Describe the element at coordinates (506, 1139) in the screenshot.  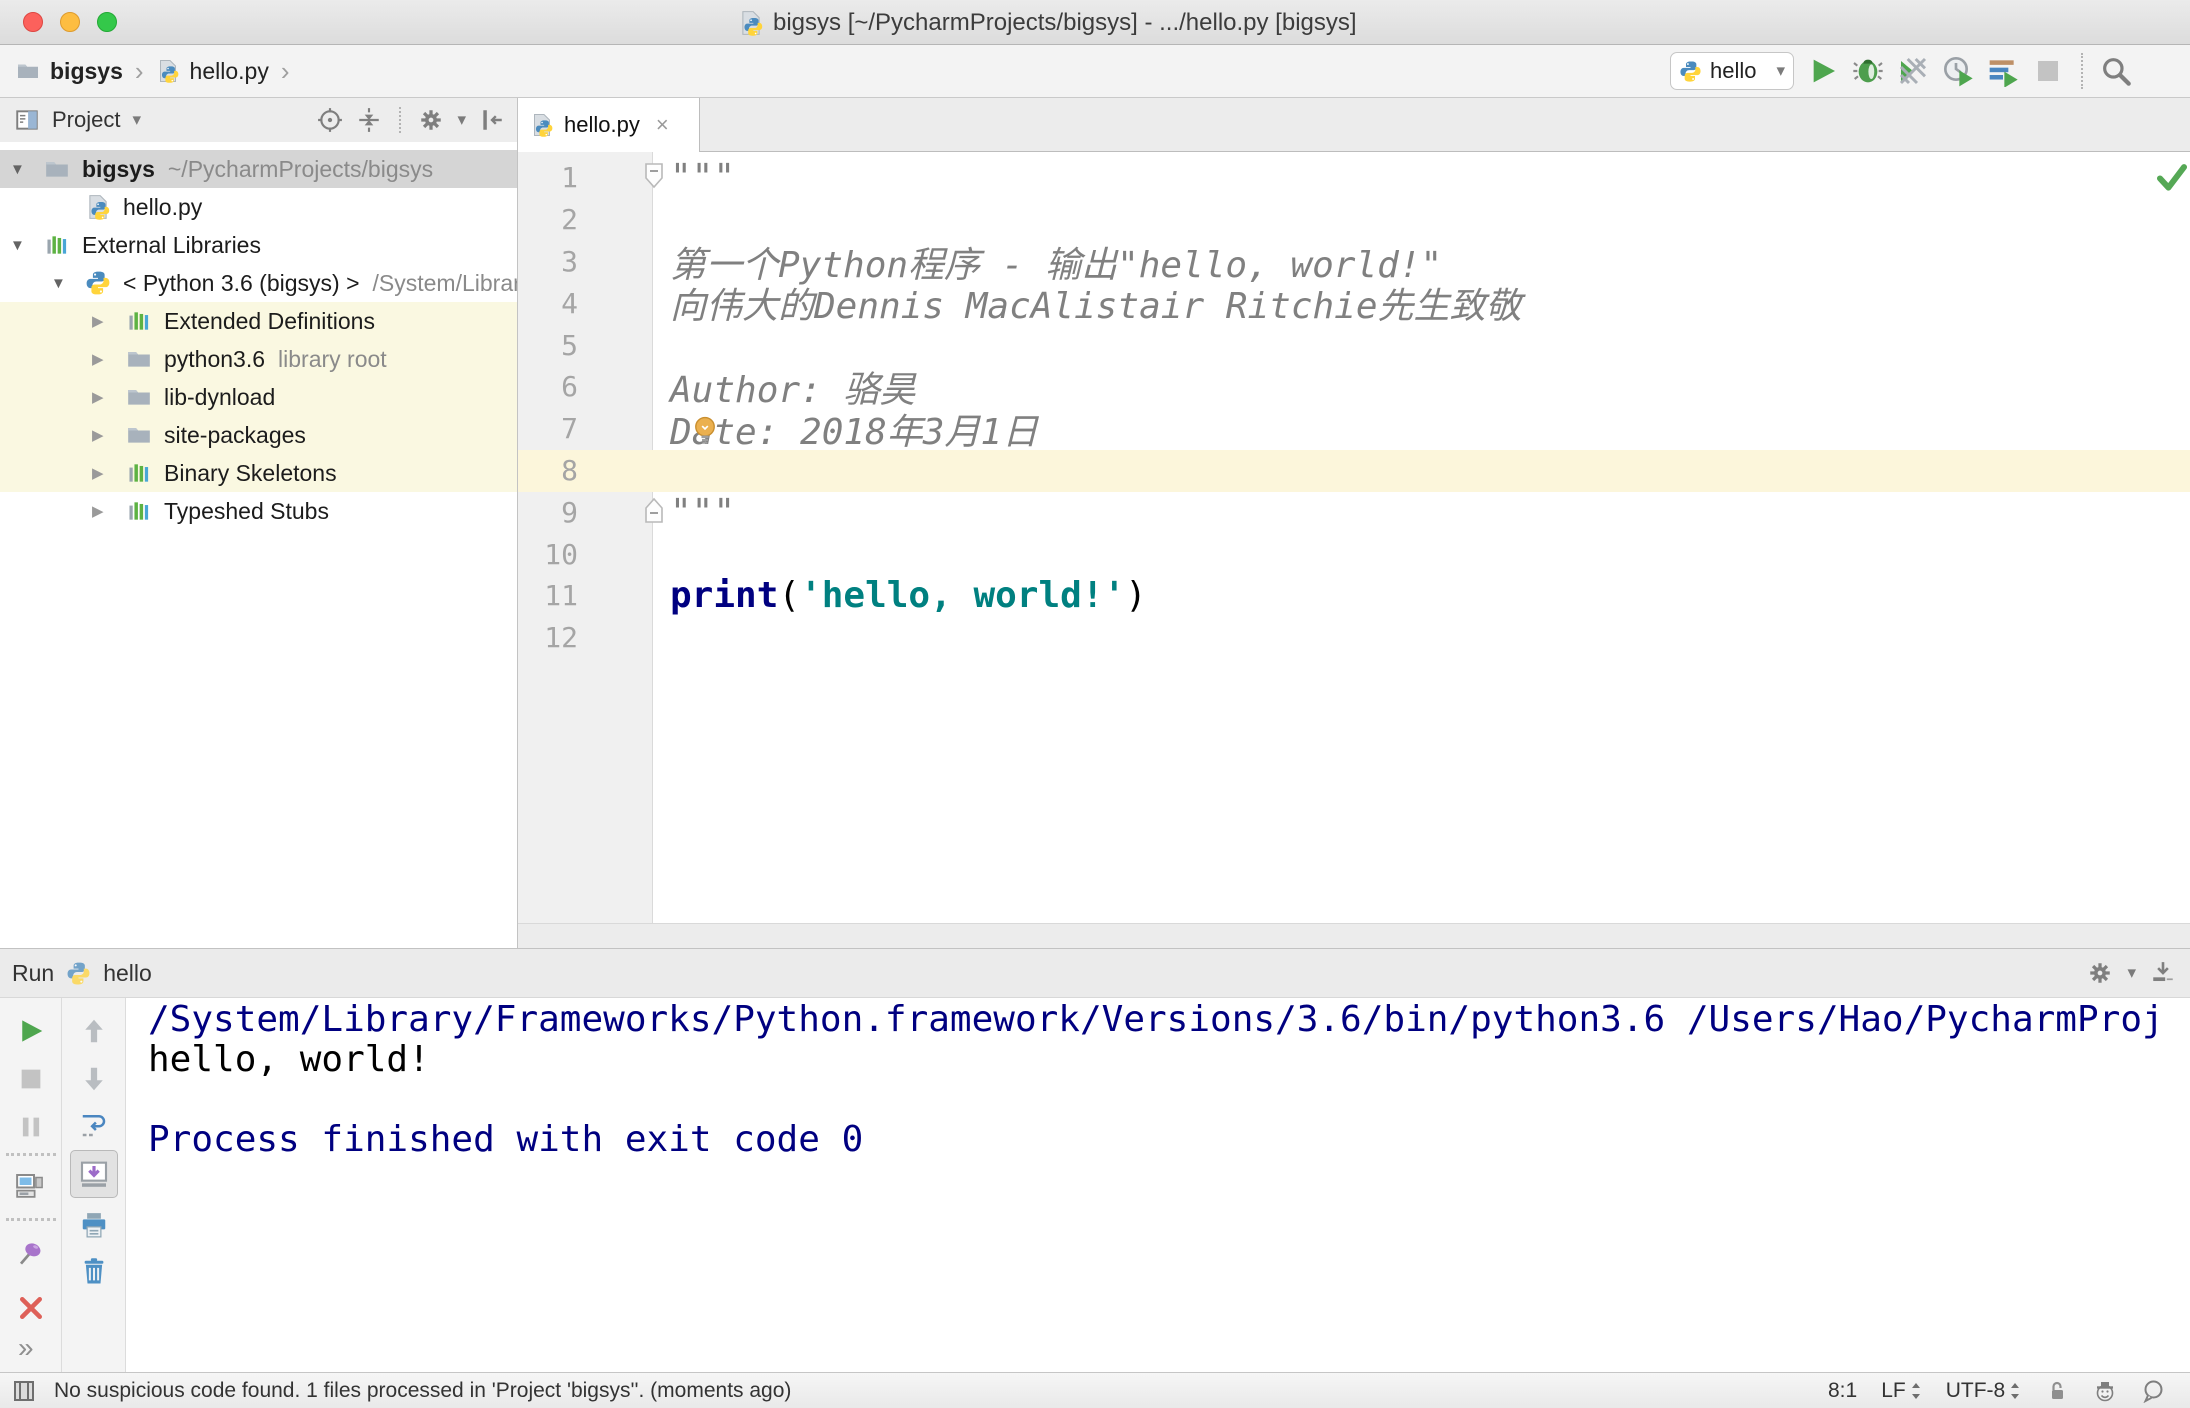
I see `console-line: Process finished with exit code 0` at that location.